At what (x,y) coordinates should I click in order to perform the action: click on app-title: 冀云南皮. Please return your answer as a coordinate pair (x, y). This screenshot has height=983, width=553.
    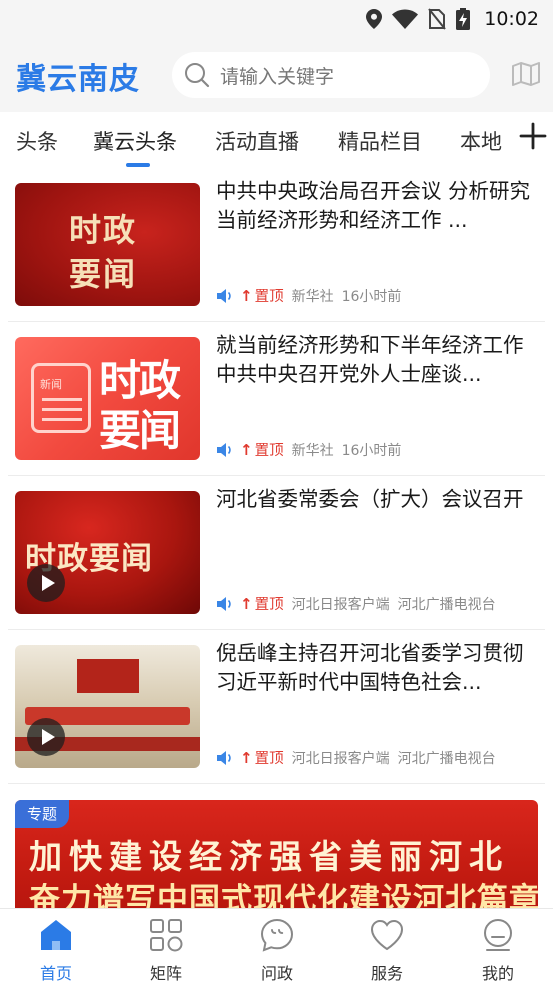
    Looking at the image, I should click on (78, 79).